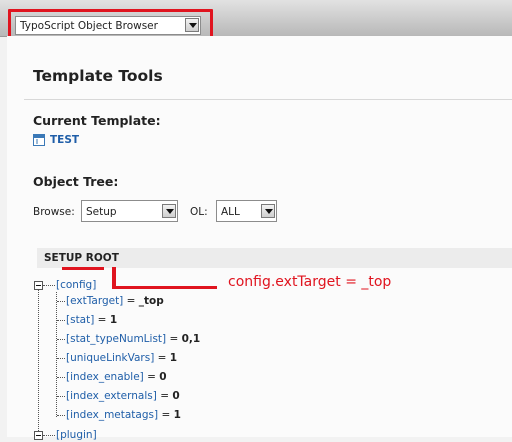  I want to click on object-tree-heading: Object Tree:, so click(76, 181).